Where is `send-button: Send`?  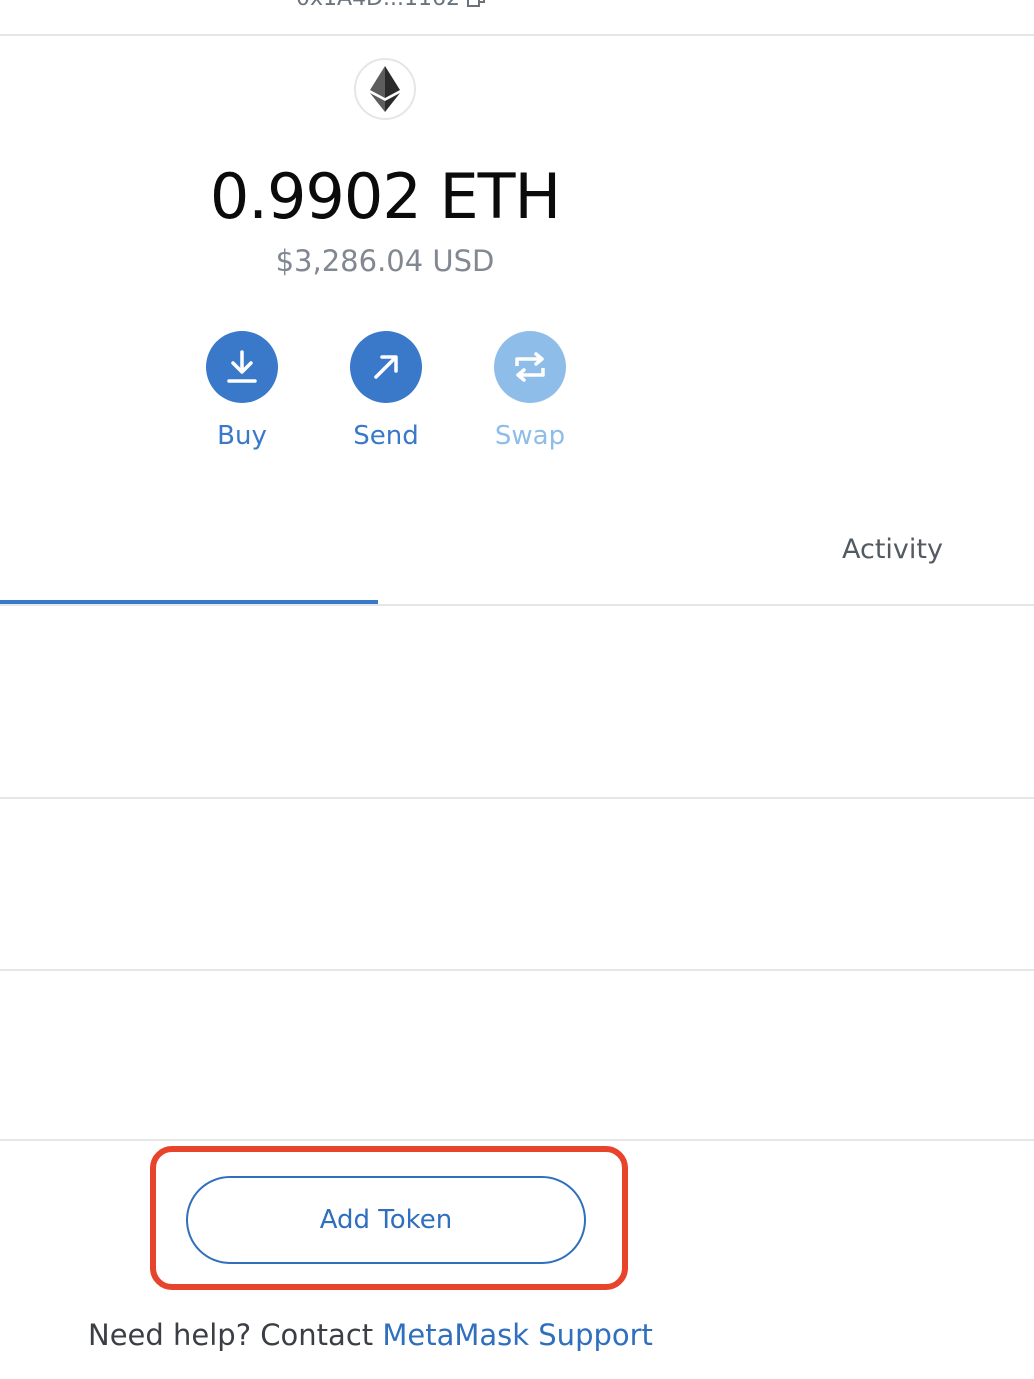
send-button: Send is located at coordinates (386, 391).